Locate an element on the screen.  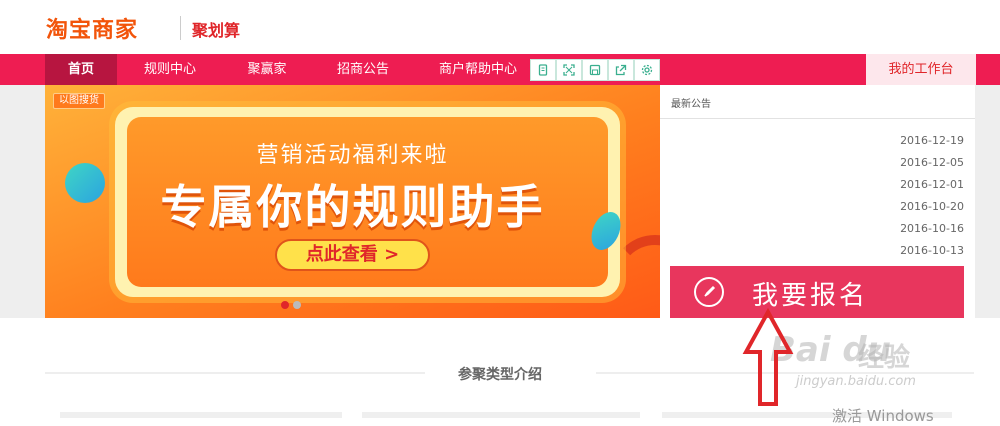
annotation-arrow-icon is located at coordinates (768, 357).